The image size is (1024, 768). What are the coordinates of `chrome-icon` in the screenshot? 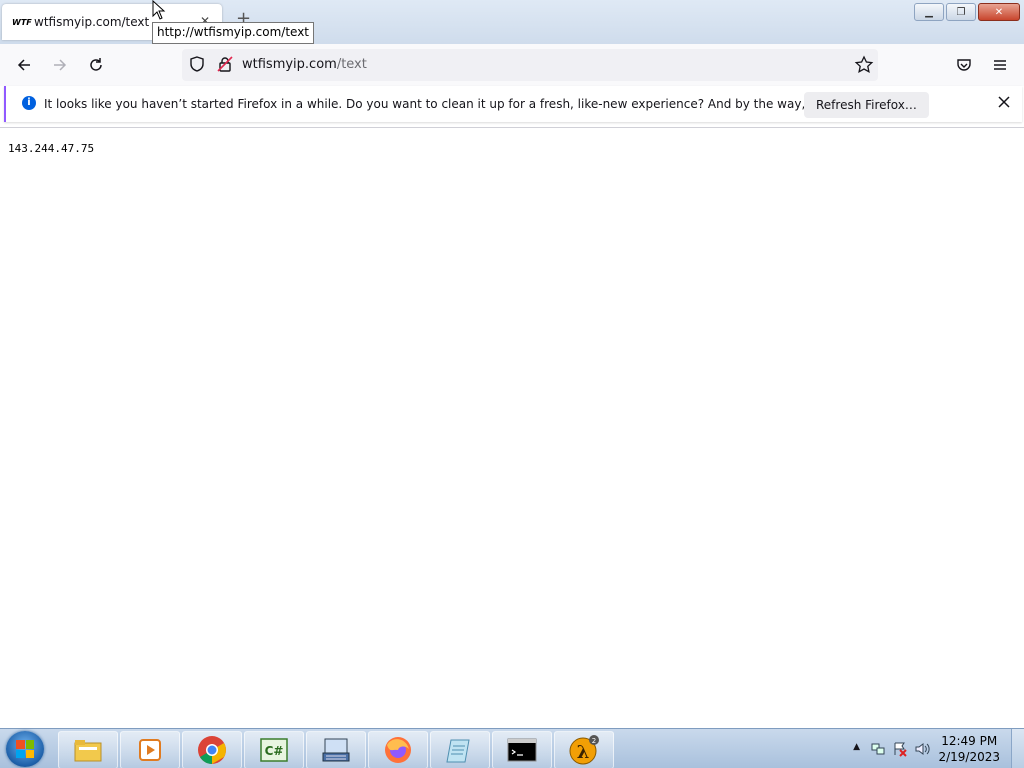 It's located at (212, 750).